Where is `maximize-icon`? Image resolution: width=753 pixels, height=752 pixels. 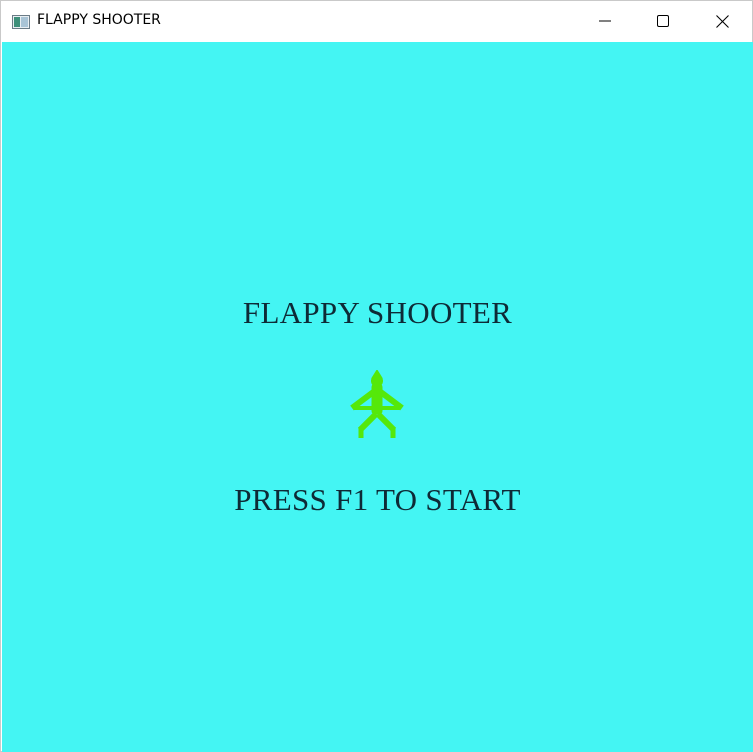
maximize-icon is located at coordinates (663, 21).